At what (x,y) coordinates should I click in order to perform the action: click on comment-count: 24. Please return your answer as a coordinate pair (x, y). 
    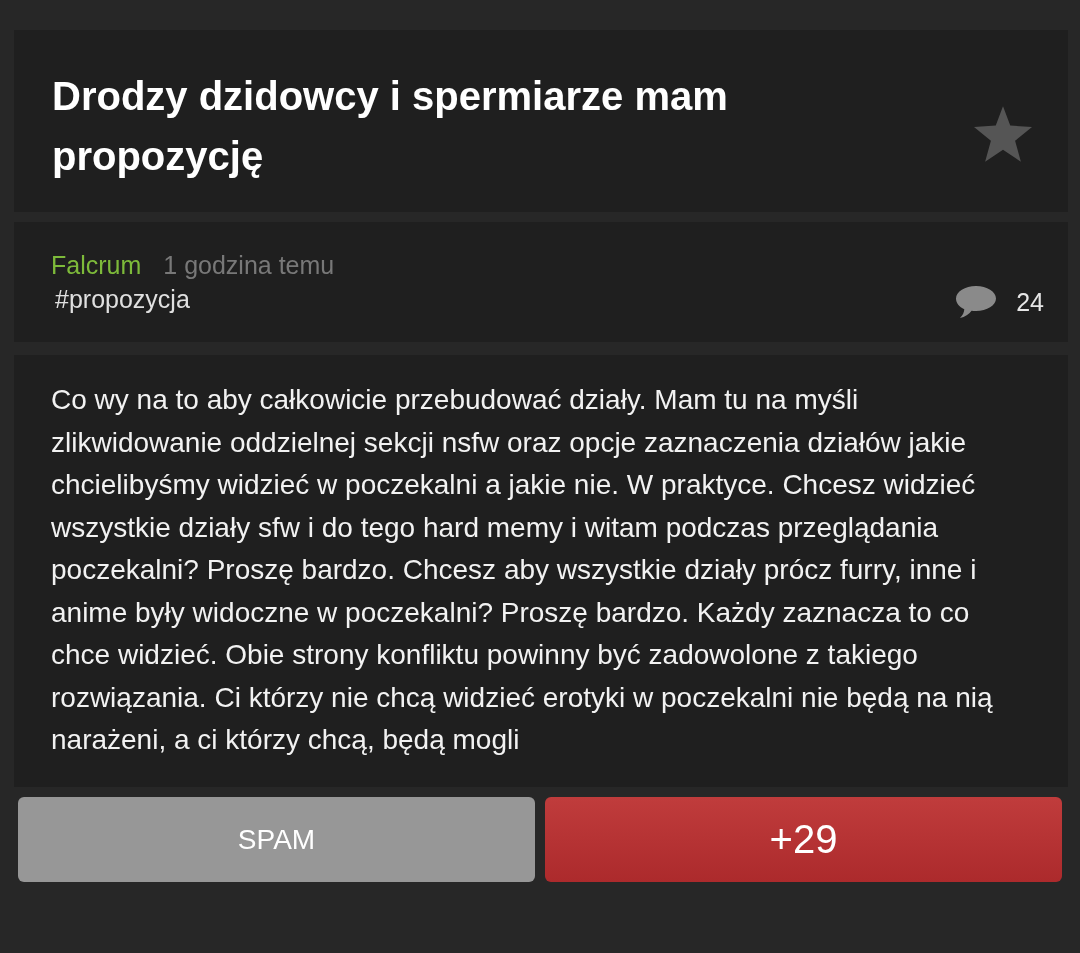
    Looking at the image, I should click on (1030, 302).